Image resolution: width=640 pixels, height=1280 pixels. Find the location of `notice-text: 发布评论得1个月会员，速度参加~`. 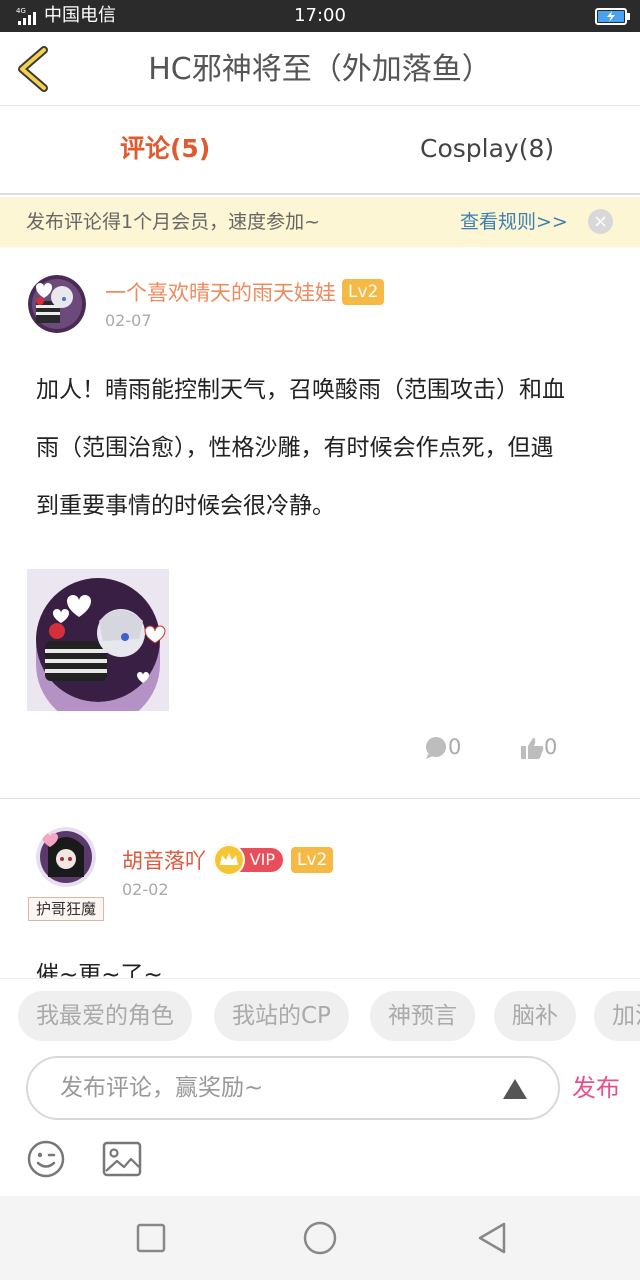

notice-text: 发布评论得1个月会员，速度参加~ is located at coordinates (173, 222).